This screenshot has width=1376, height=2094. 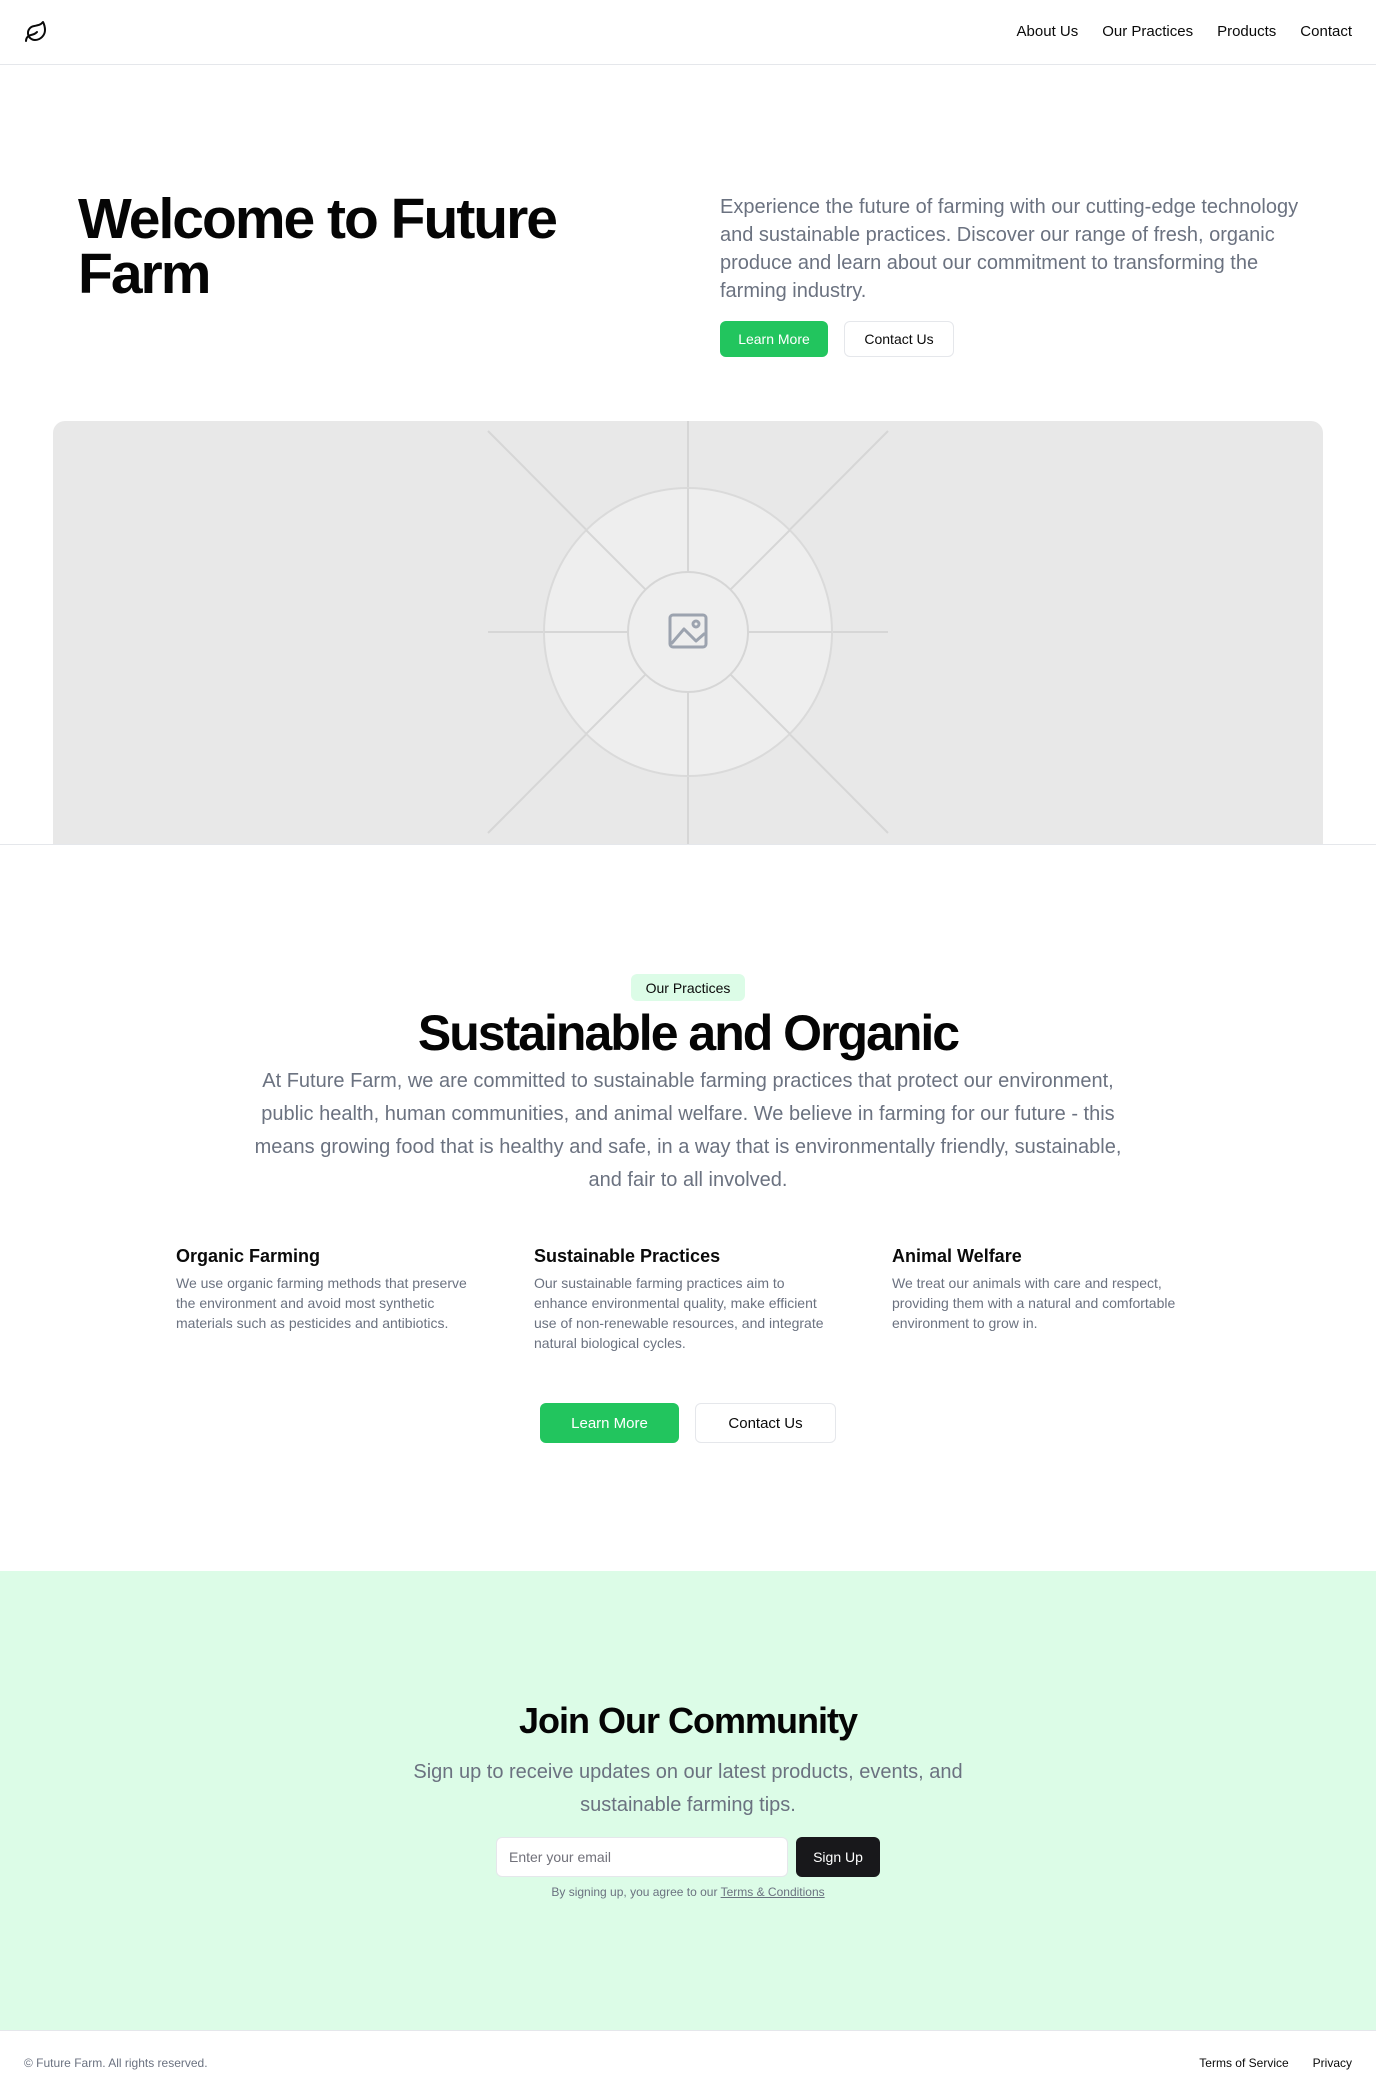 I want to click on site-header: About Us Our Practices Products Contact, so click(x=688, y=32).